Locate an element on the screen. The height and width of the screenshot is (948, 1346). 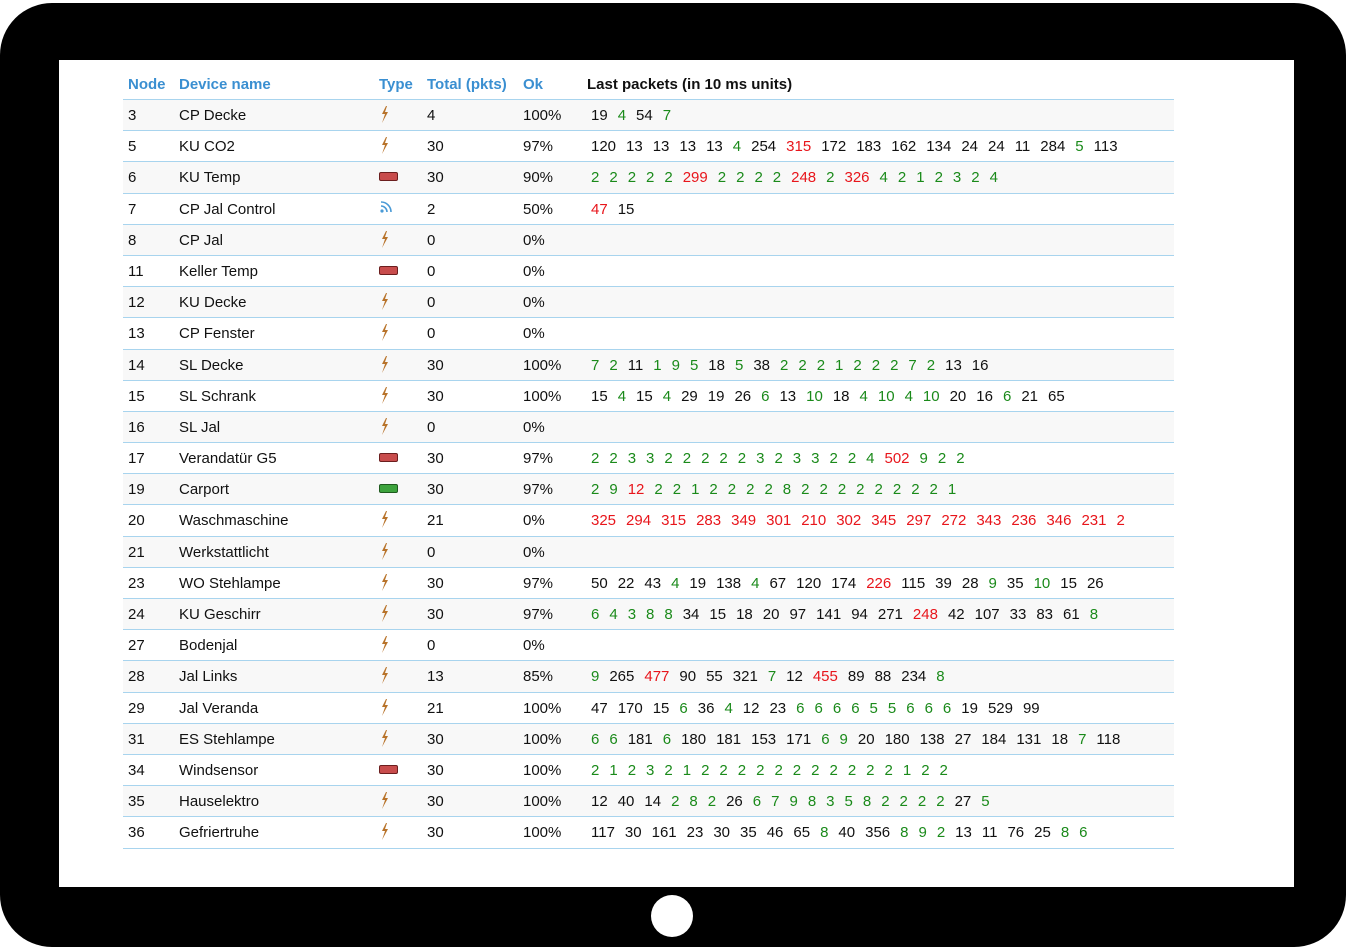
table-row: 12 KU Decke 0 0% is located at coordinates (648, 303).